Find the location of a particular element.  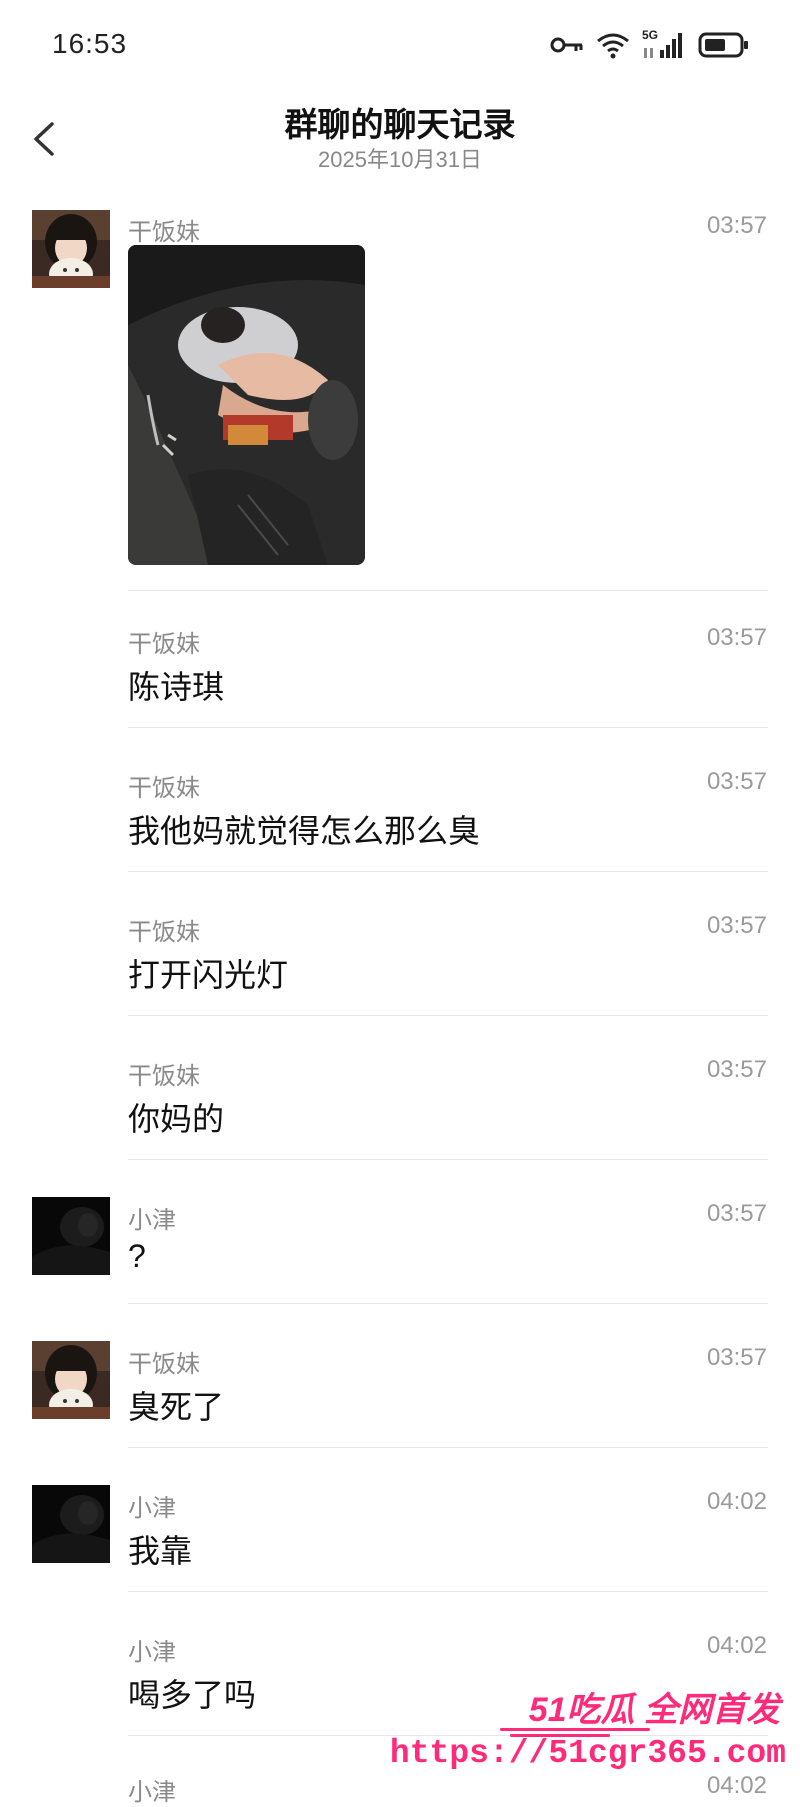

status-time: 16:53 is located at coordinates (90, 43).